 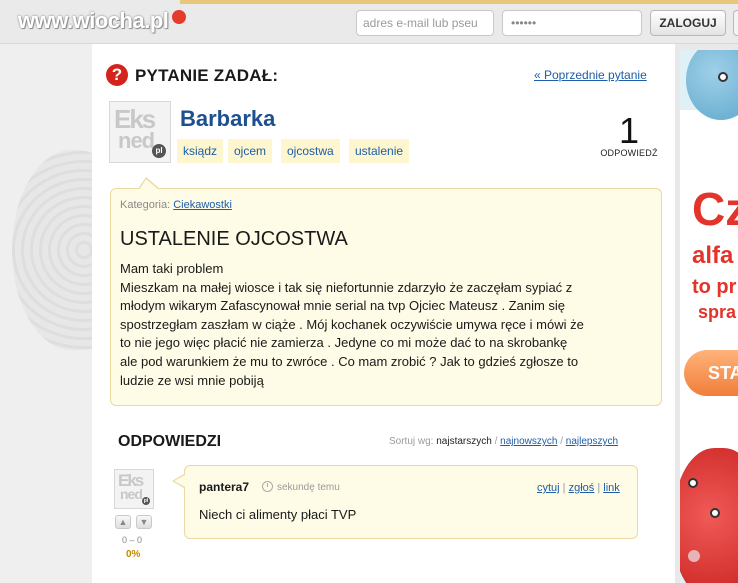 What do you see at coordinates (250, 151) in the screenshot?
I see `tag-ojcem: ojcem` at bounding box center [250, 151].